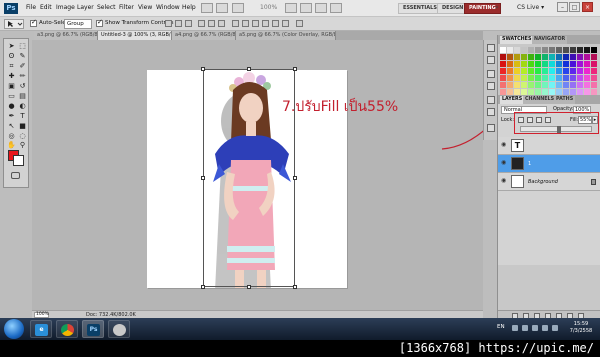 This screenshot has height=357, width=600. What do you see at coordinates (22, 76) in the screenshot?
I see `brush-tool-icon: ✏` at bounding box center [22, 76].